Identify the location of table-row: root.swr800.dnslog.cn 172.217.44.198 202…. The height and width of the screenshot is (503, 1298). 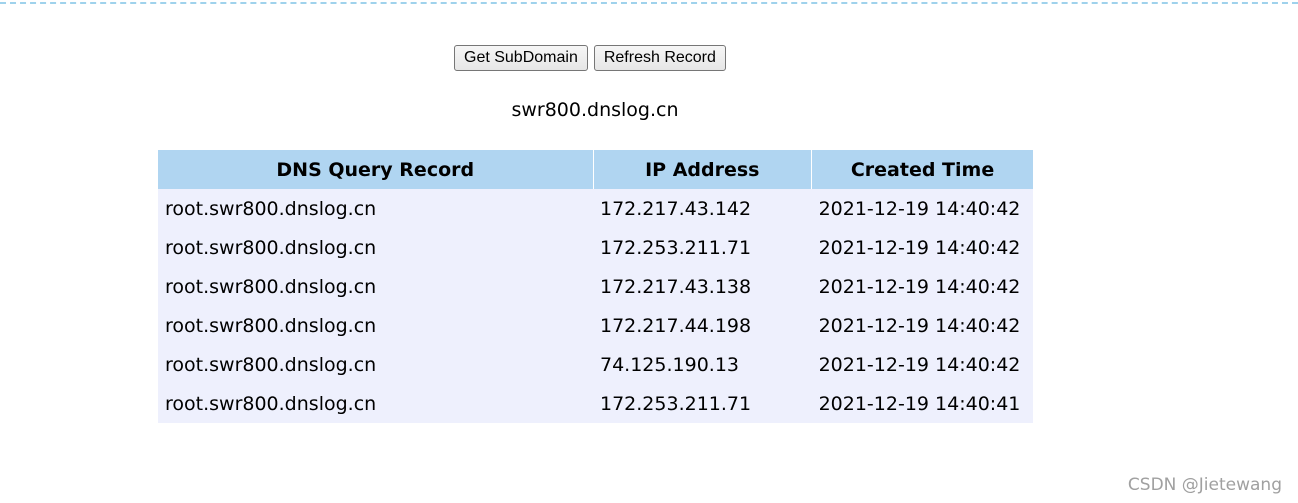
(595, 325).